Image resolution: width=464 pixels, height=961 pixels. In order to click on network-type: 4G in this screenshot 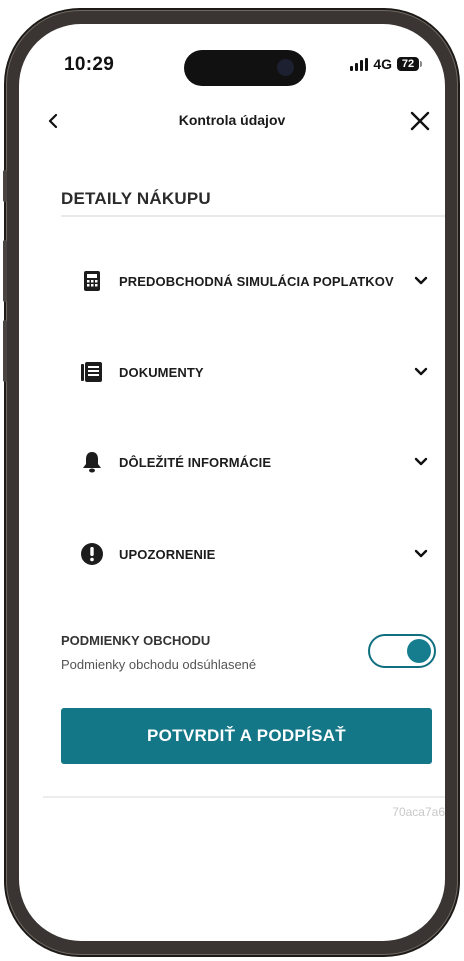, I will do `click(382, 64)`.